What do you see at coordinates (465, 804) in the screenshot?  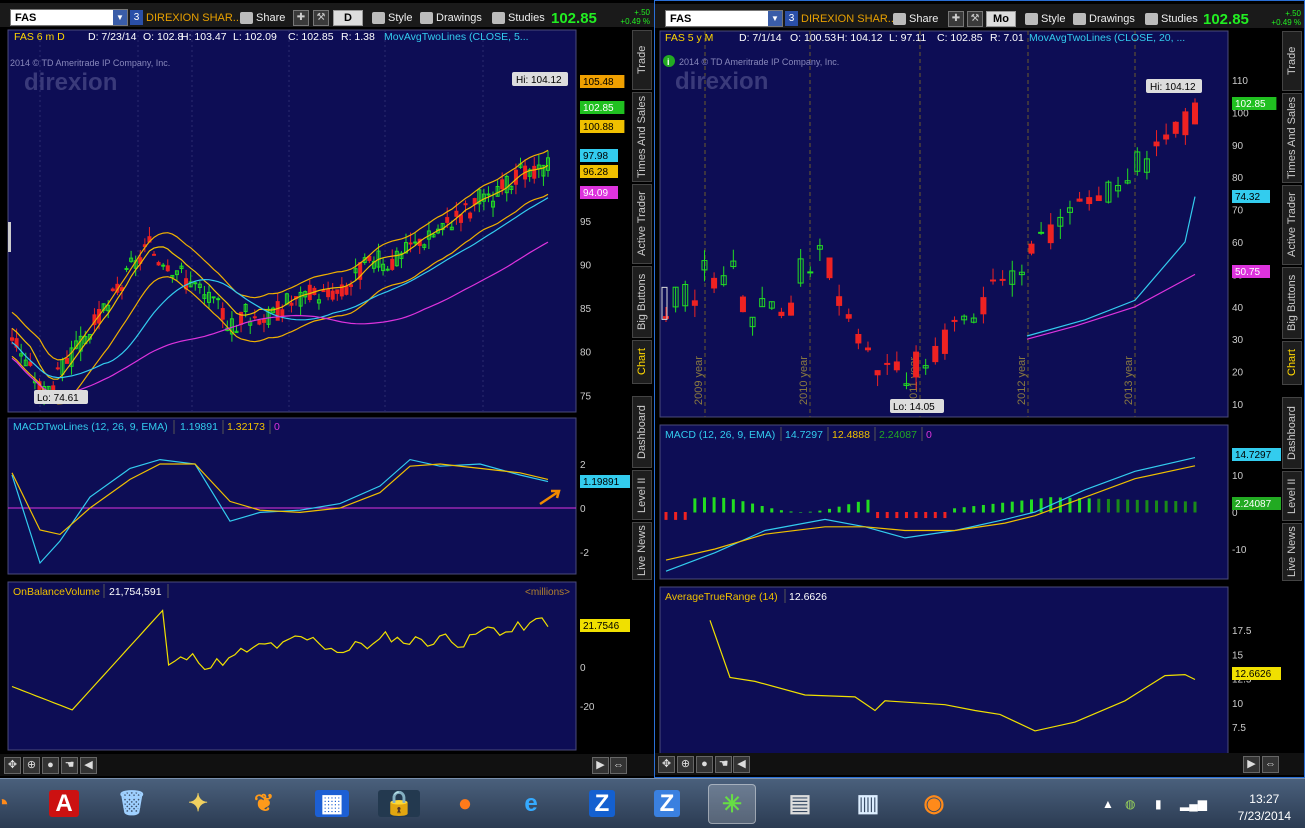 I see `taskbar-app-button: ●` at bounding box center [465, 804].